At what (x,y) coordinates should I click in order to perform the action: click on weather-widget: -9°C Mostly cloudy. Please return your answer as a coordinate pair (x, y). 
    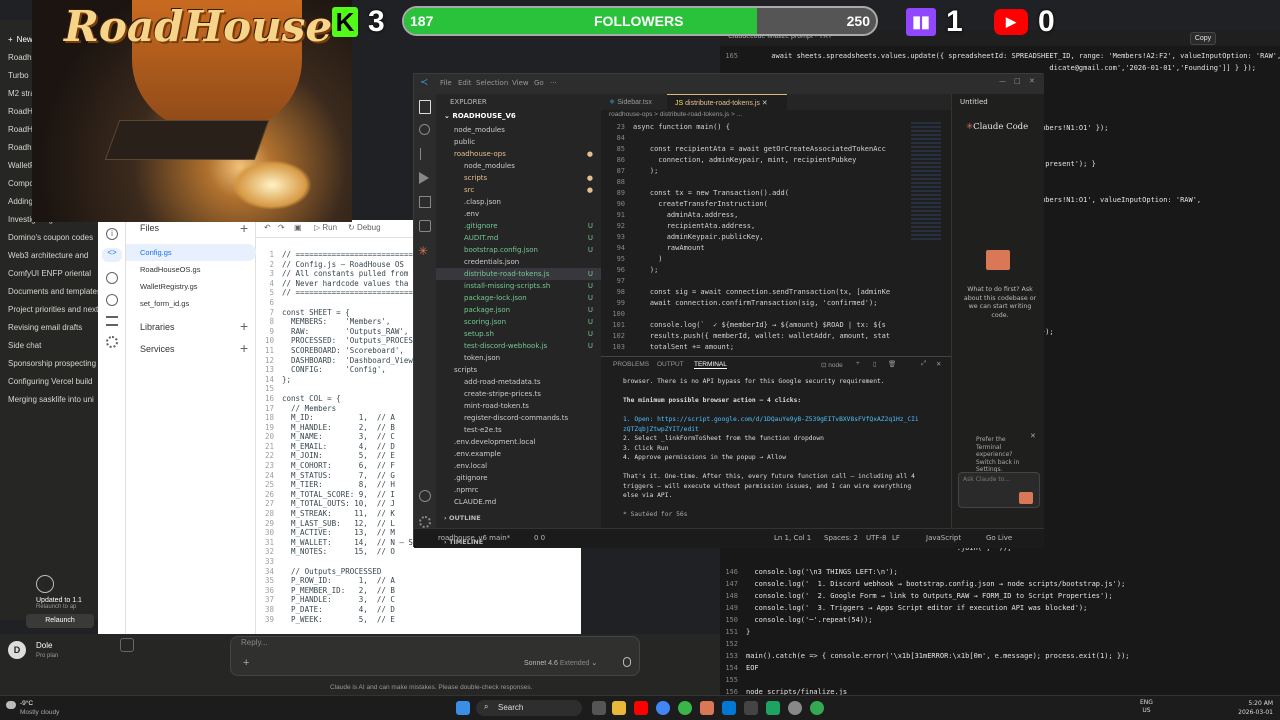
    Looking at the image, I should click on (36, 709).